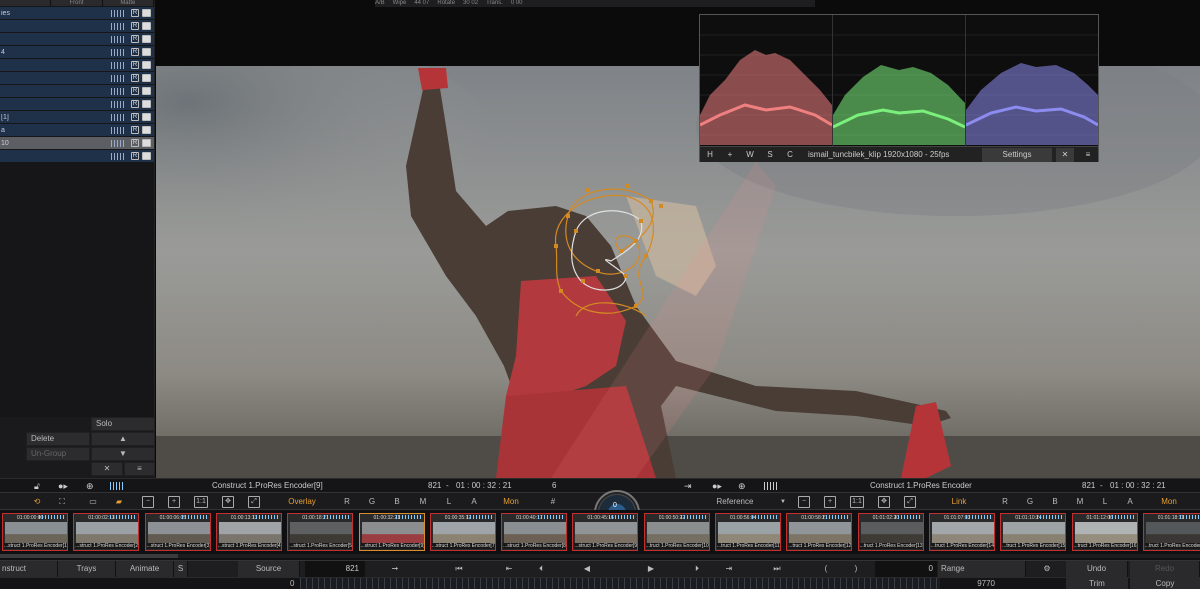 The height and width of the screenshot is (589, 1200). I want to click on source-button: Source, so click(269, 569).